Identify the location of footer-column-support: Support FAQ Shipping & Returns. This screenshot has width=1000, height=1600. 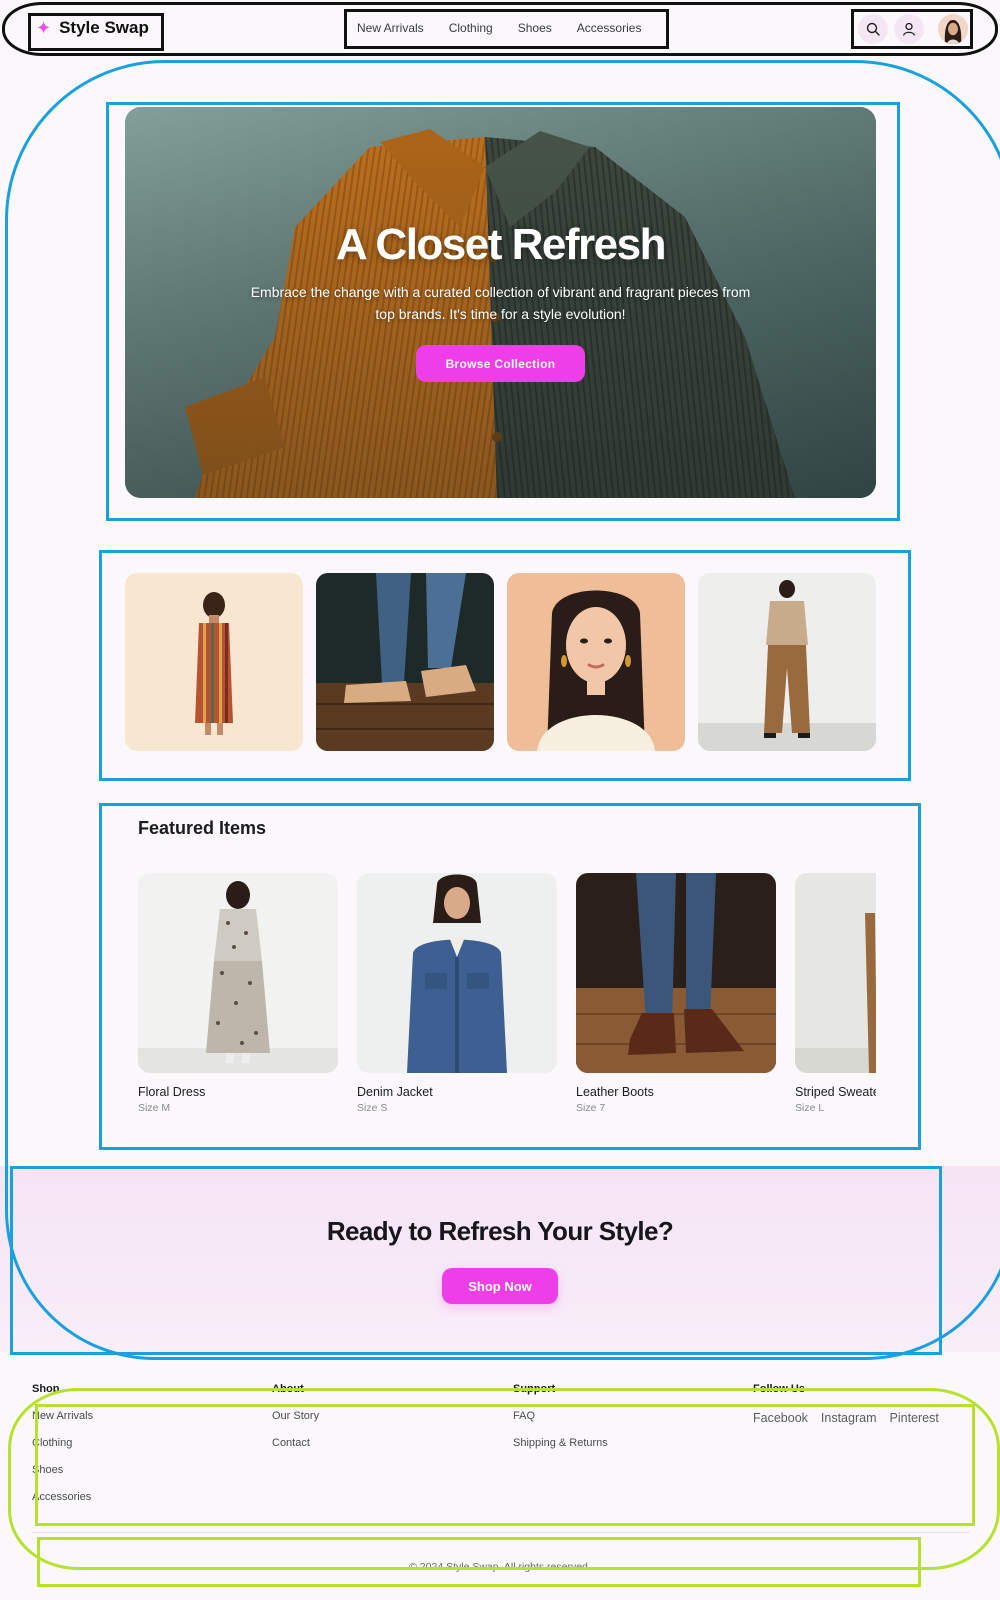
(560, 1423).